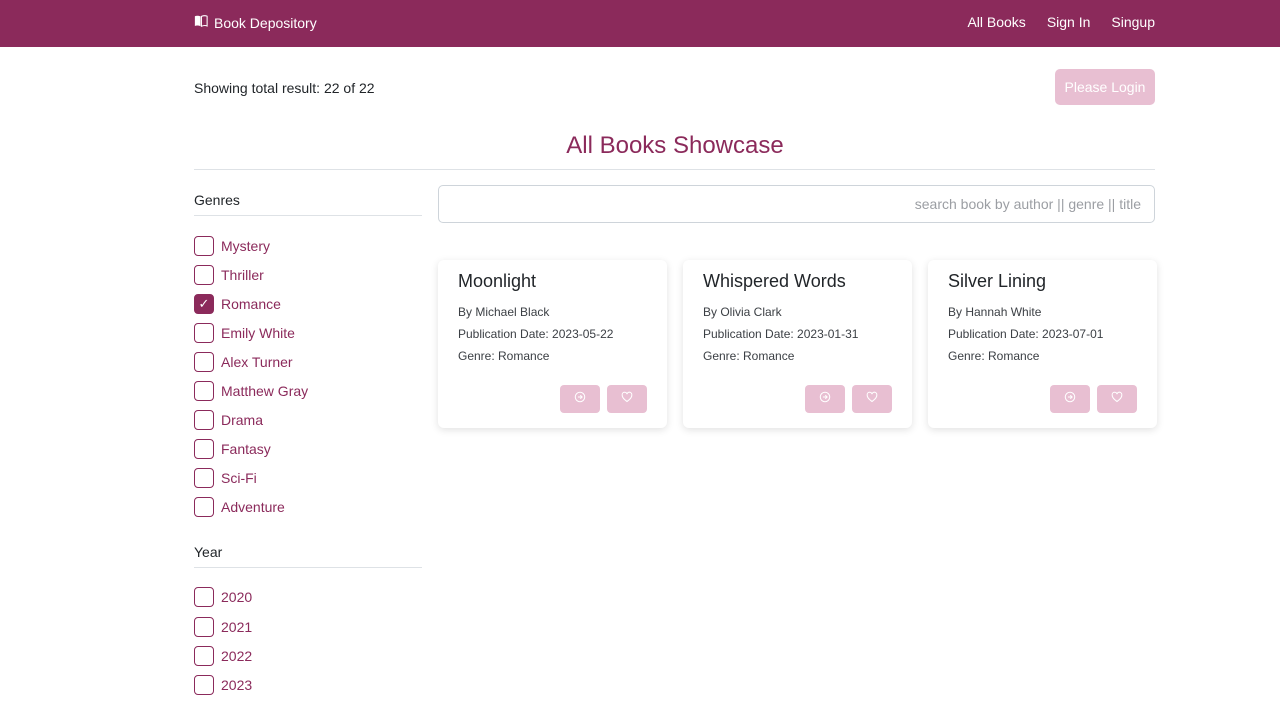 Image resolution: width=1280 pixels, height=720 pixels. I want to click on brand-name: Book Depository, so click(265, 22).